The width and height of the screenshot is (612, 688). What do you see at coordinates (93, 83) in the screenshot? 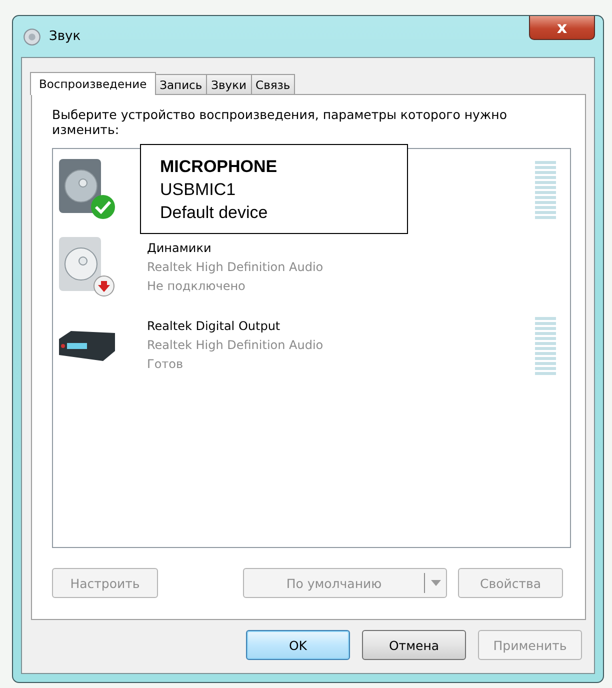
I see `tab: Воспроизведение` at bounding box center [93, 83].